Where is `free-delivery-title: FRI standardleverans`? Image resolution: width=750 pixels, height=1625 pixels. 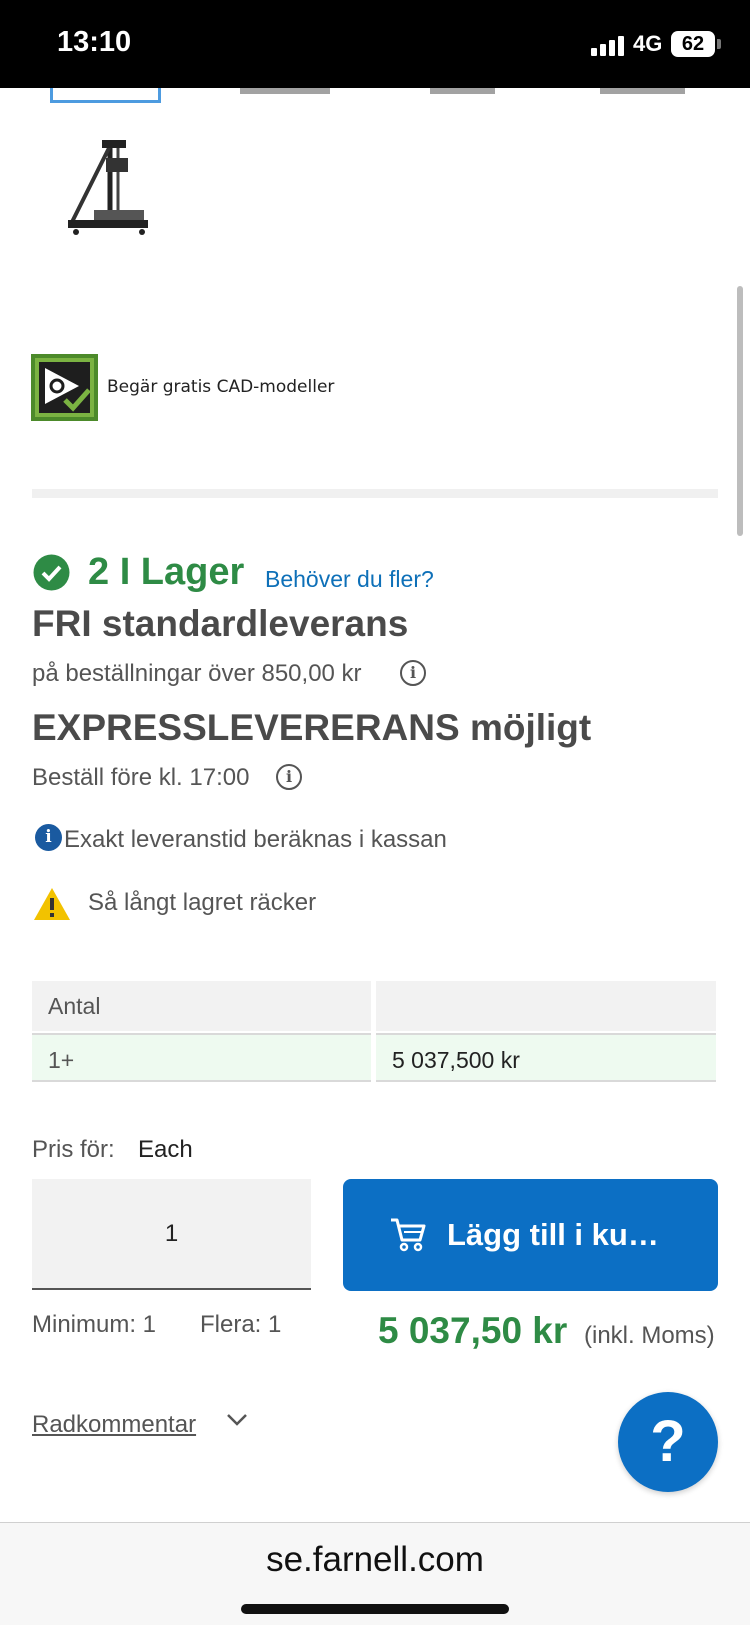 free-delivery-title: FRI standardleverans is located at coordinates (220, 623).